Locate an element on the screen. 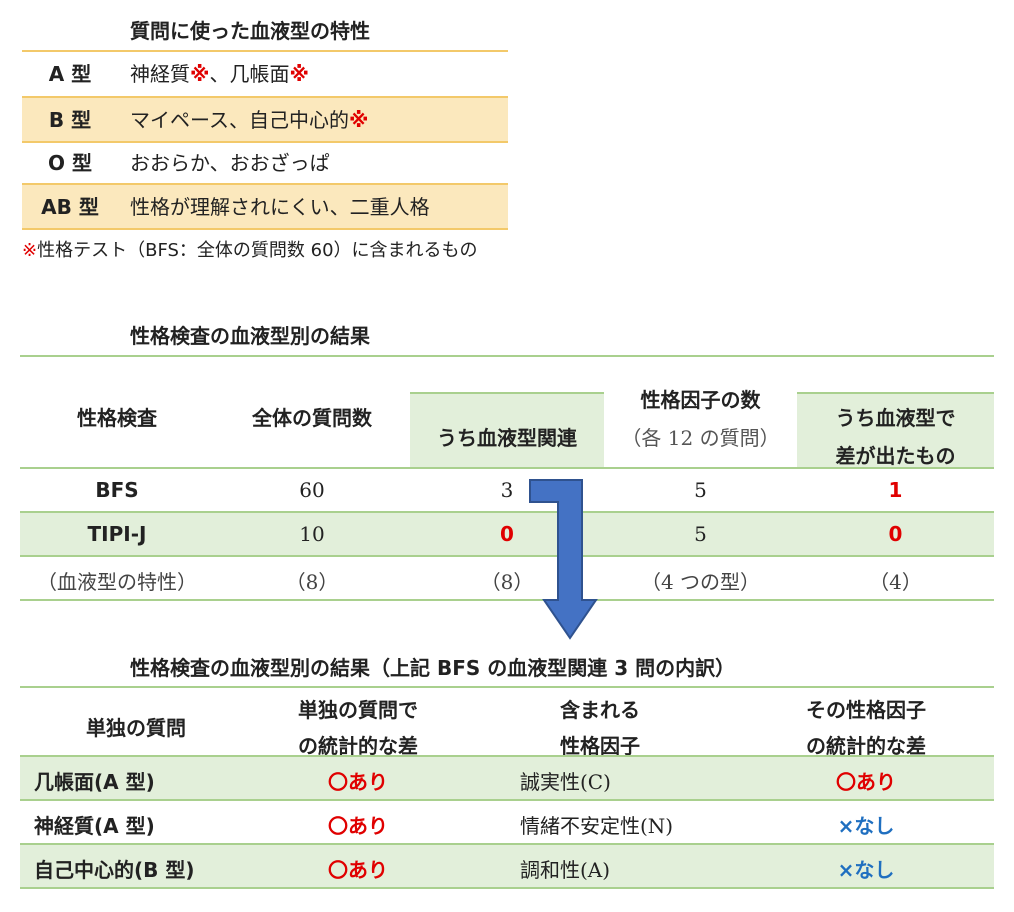 The width and height of the screenshot is (1014, 912). header-diff-line2: 差が出たもの is located at coordinates (895, 456).